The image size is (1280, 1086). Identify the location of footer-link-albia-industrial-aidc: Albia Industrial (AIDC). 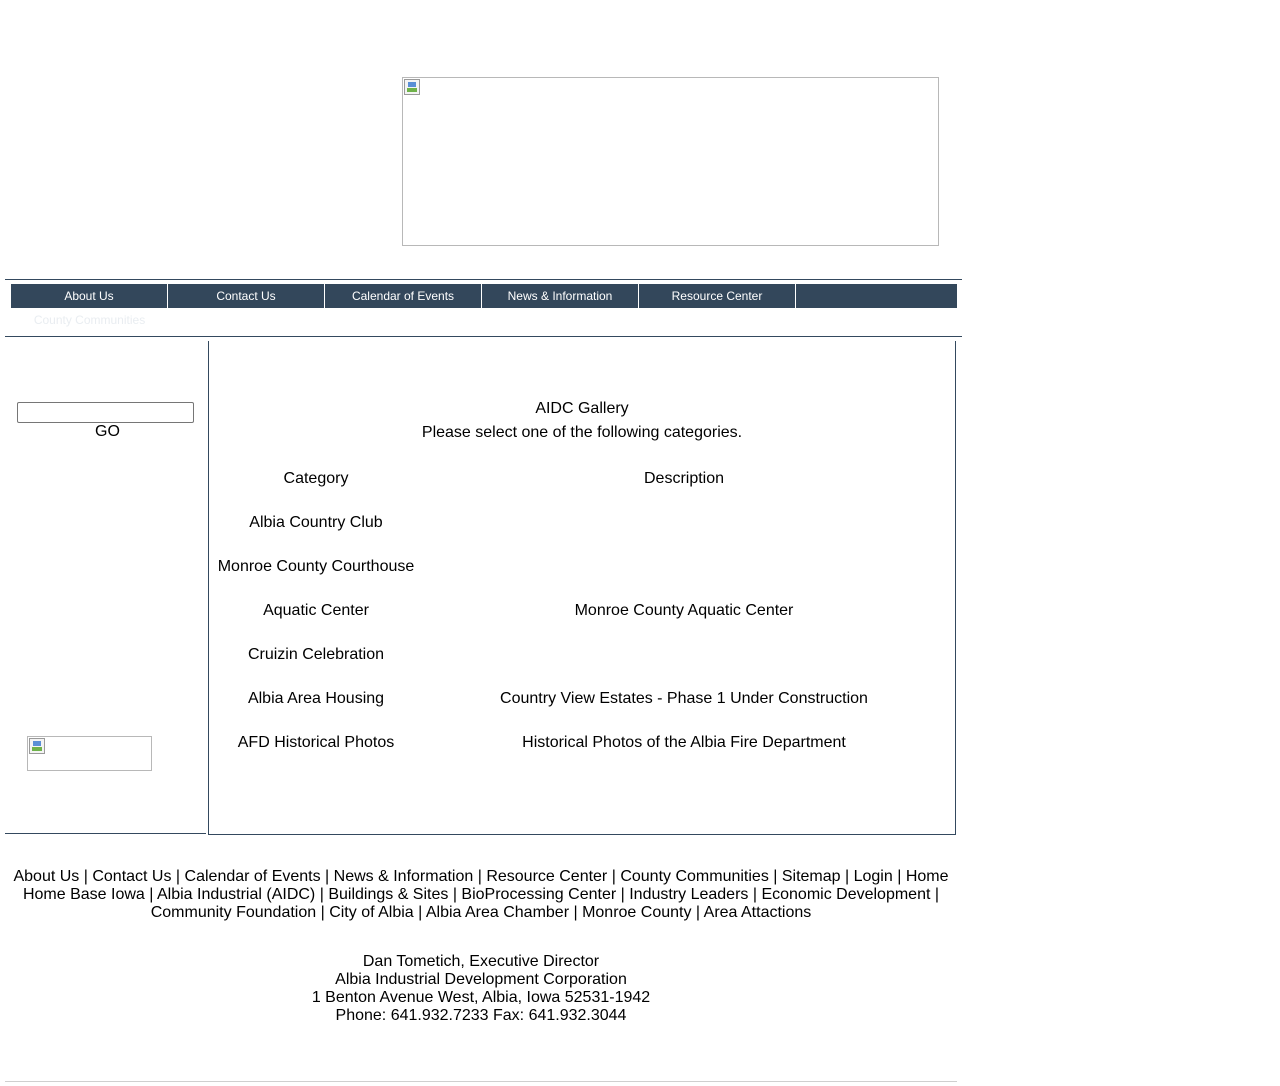
(236, 894).